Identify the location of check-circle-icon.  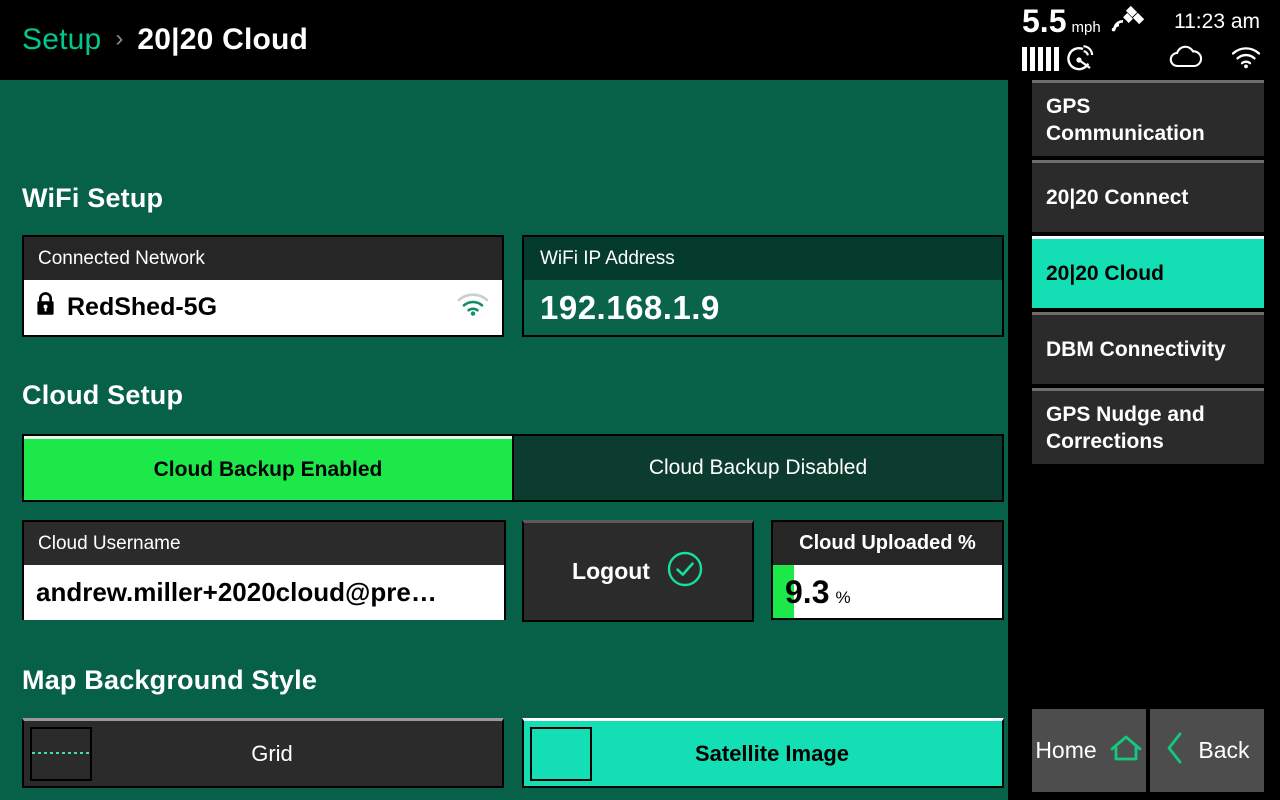
(685, 572).